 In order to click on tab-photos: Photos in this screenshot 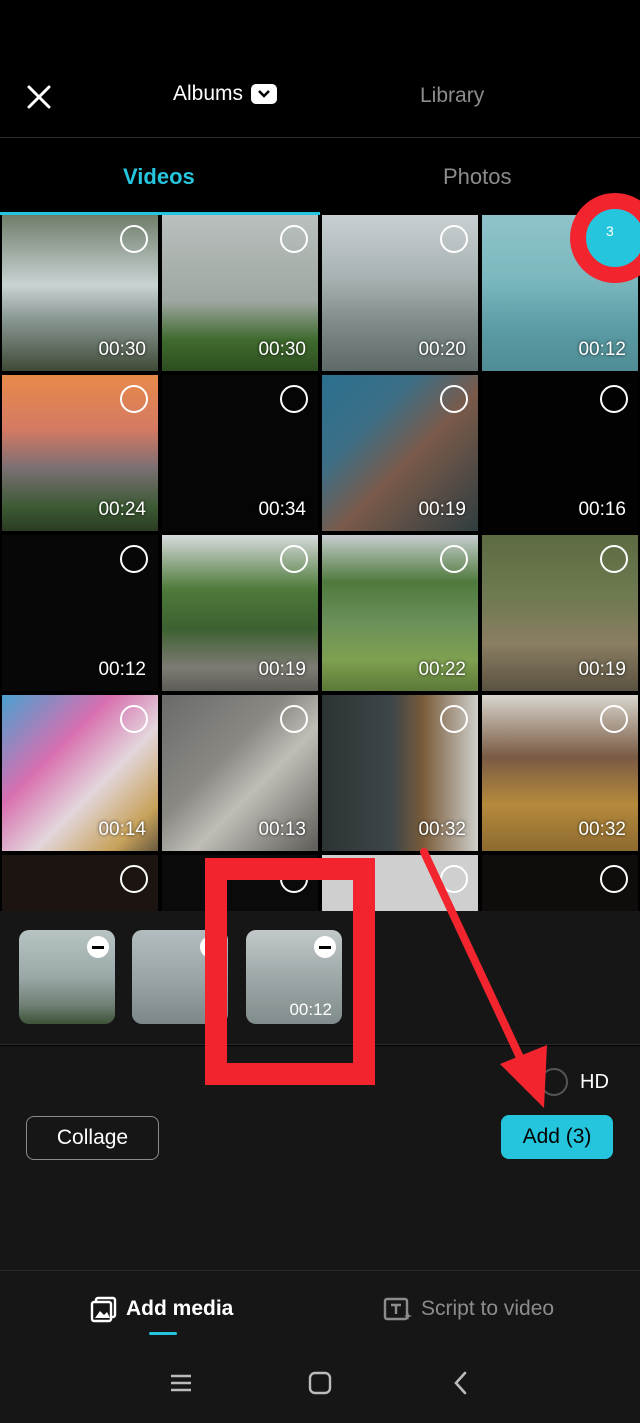, I will do `click(477, 177)`.